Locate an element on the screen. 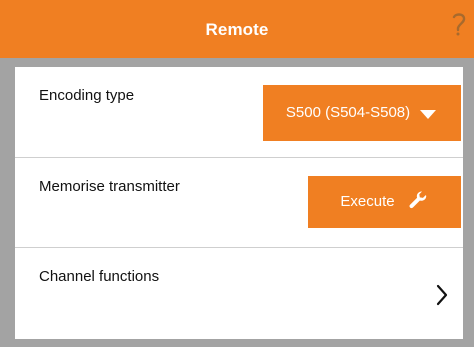 This screenshot has width=474, height=347. encoding-type-value: S500 (S504-S508) is located at coordinates (348, 112).